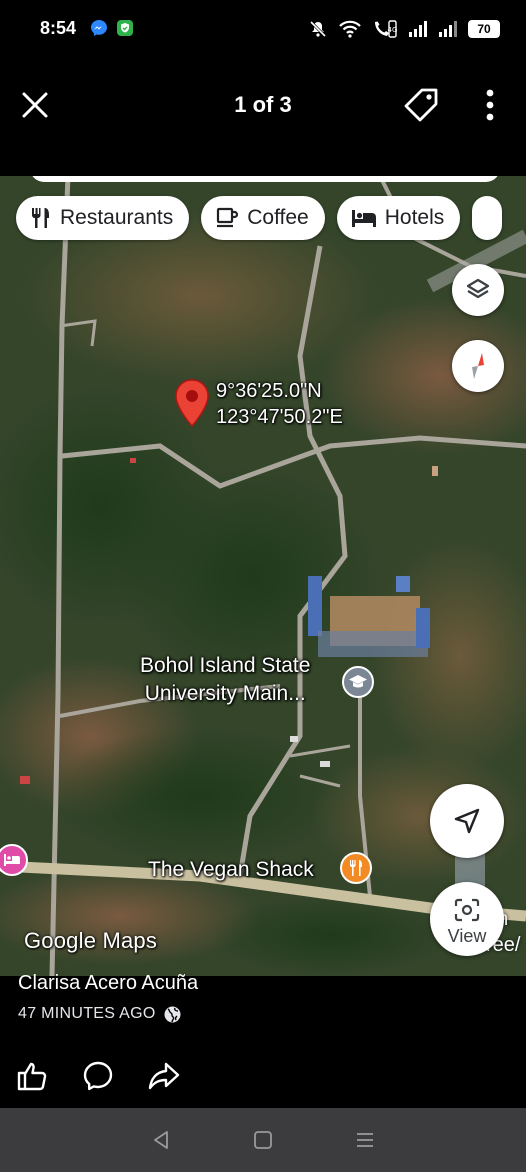 The image size is (526, 1172). Describe the element at coordinates (125, 28) in the screenshot. I see `shield-icon` at that location.